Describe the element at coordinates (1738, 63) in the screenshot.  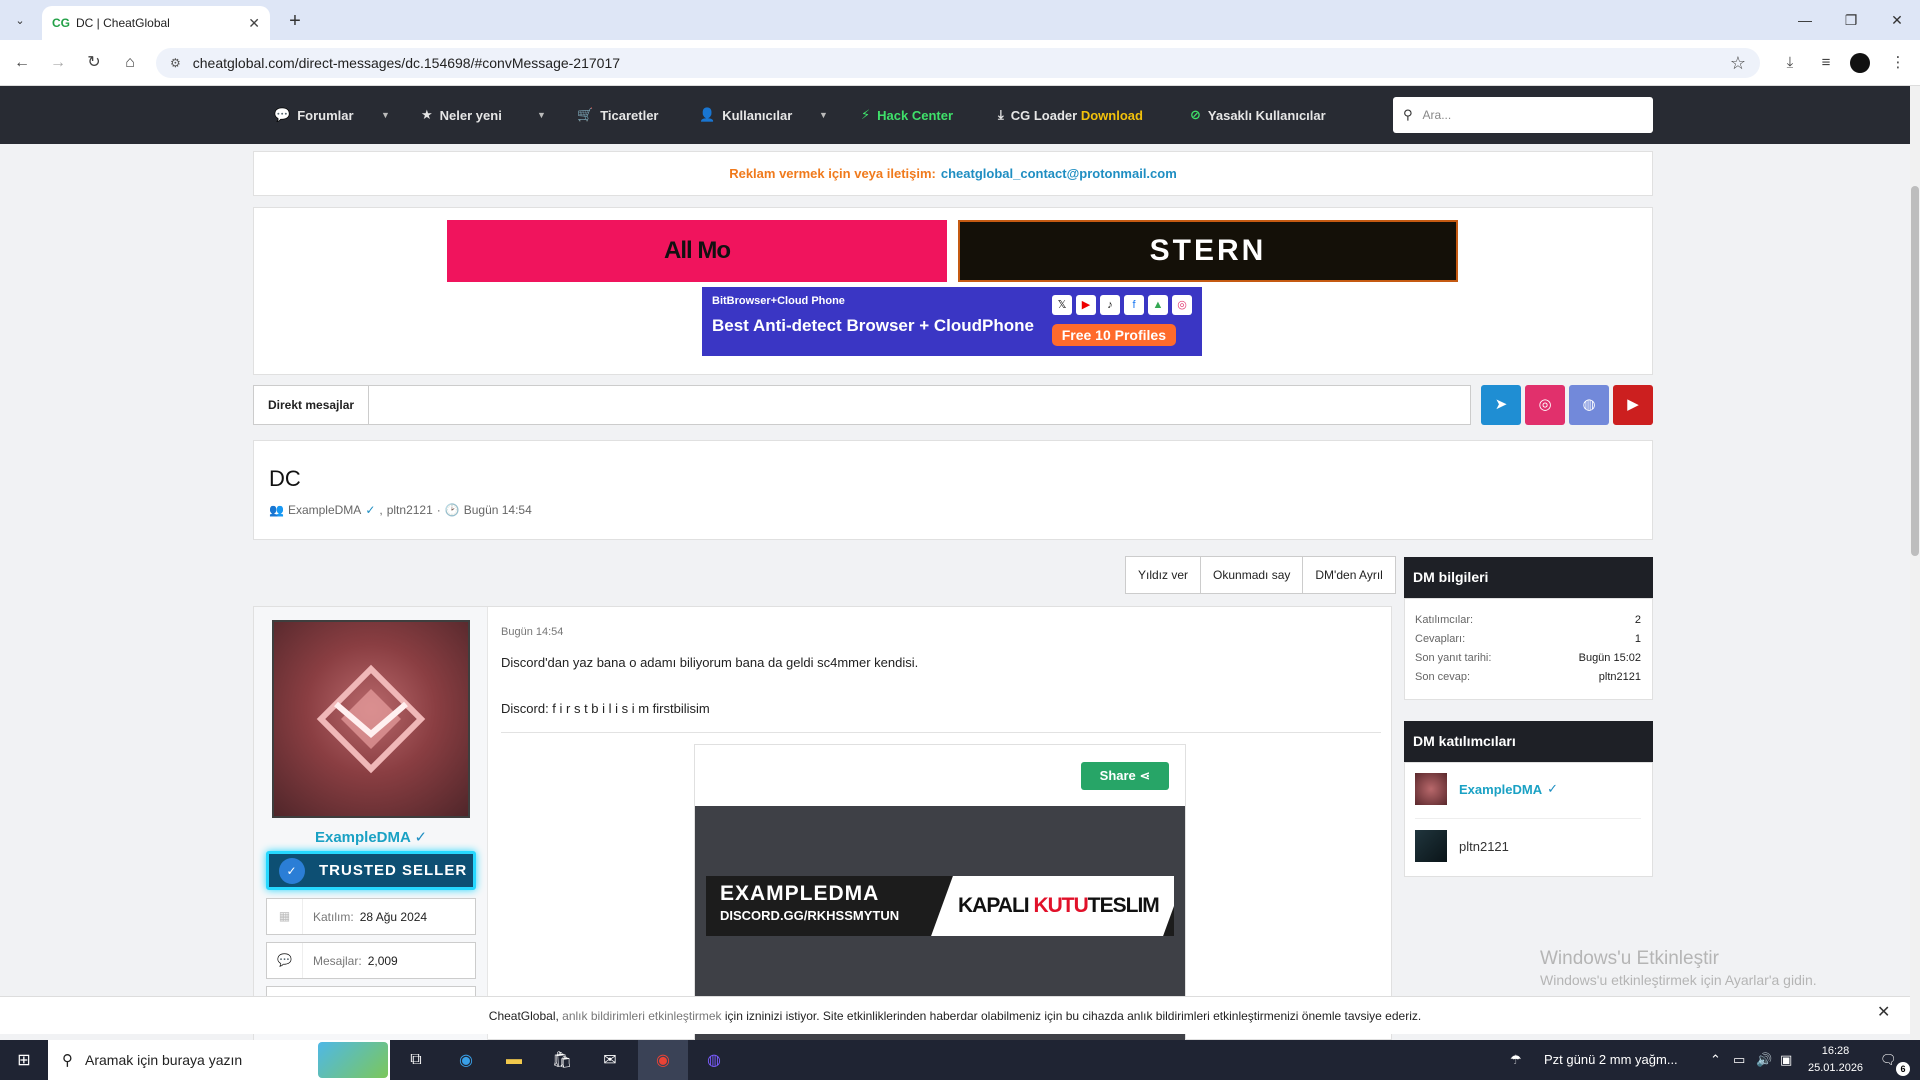
I see `bookmark-star-icon: ☆` at that location.